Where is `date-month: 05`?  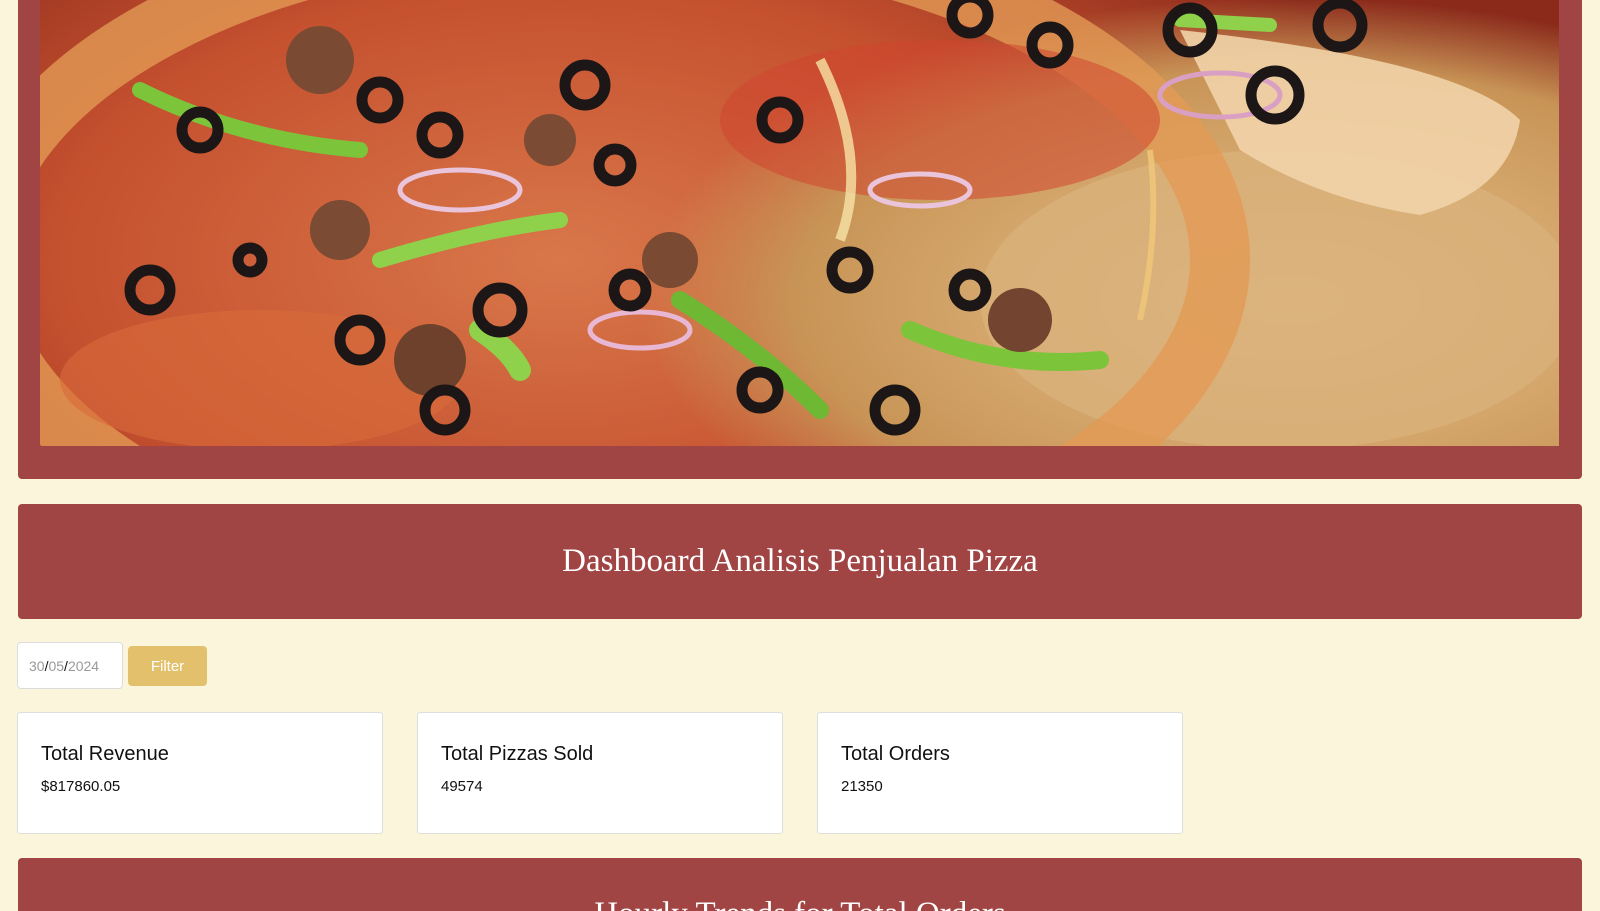 date-month: 05 is located at coordinates (56, 666).